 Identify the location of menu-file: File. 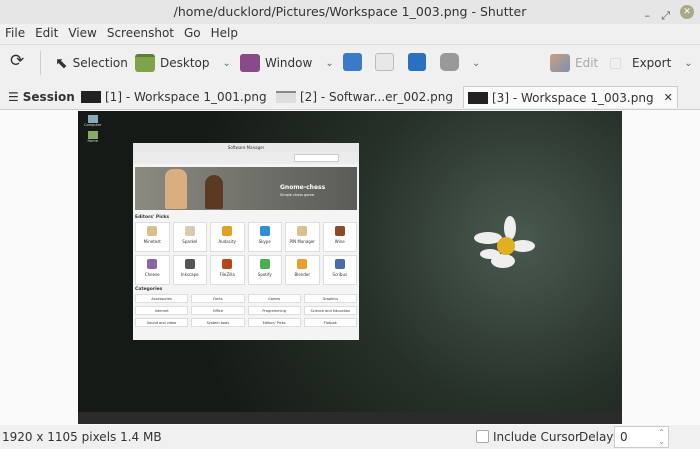
(15, 34).